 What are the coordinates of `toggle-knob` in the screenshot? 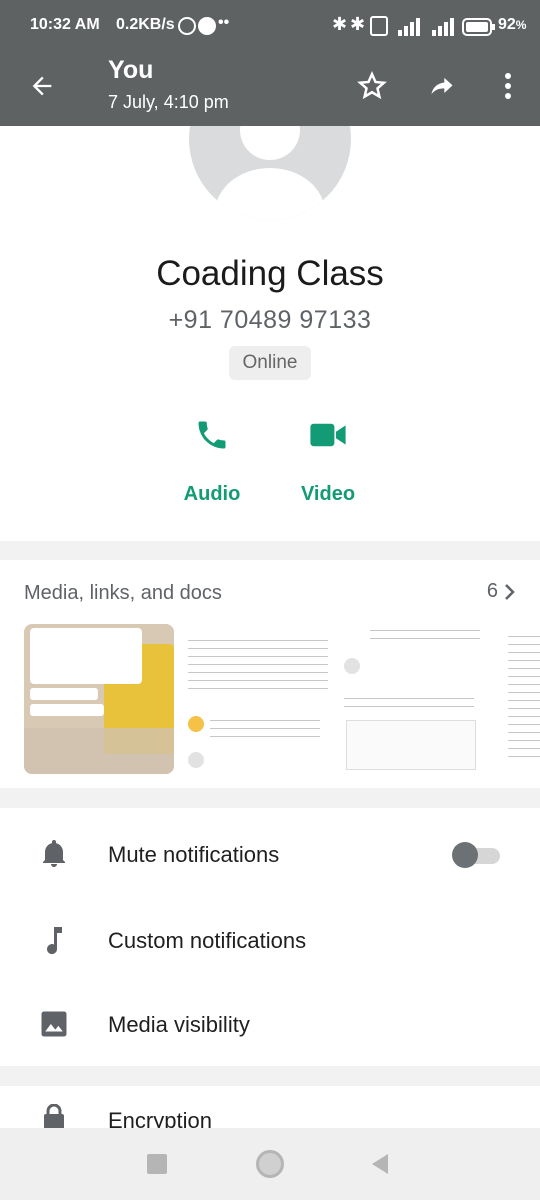 It's located at (465, 855).